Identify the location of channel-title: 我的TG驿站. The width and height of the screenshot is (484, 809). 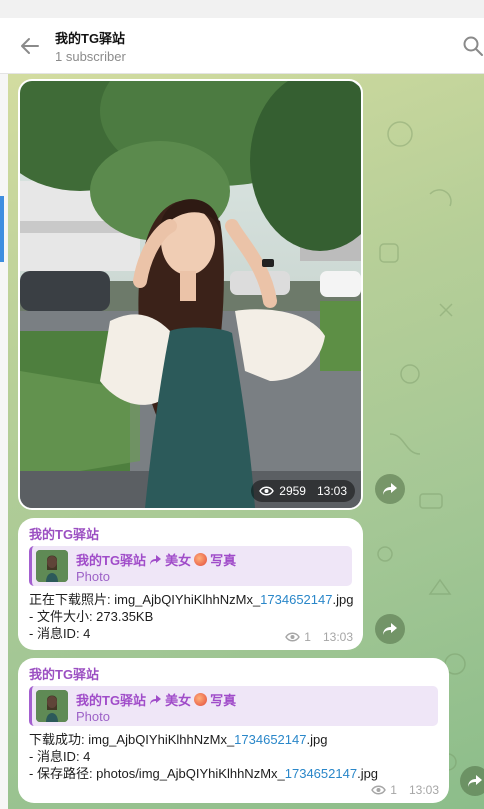
(90, 37).